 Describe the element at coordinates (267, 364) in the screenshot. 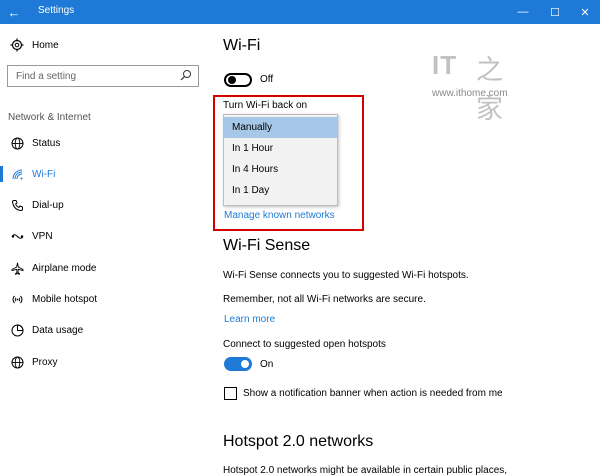

I see `connect-hotspots-state: On` at that location.